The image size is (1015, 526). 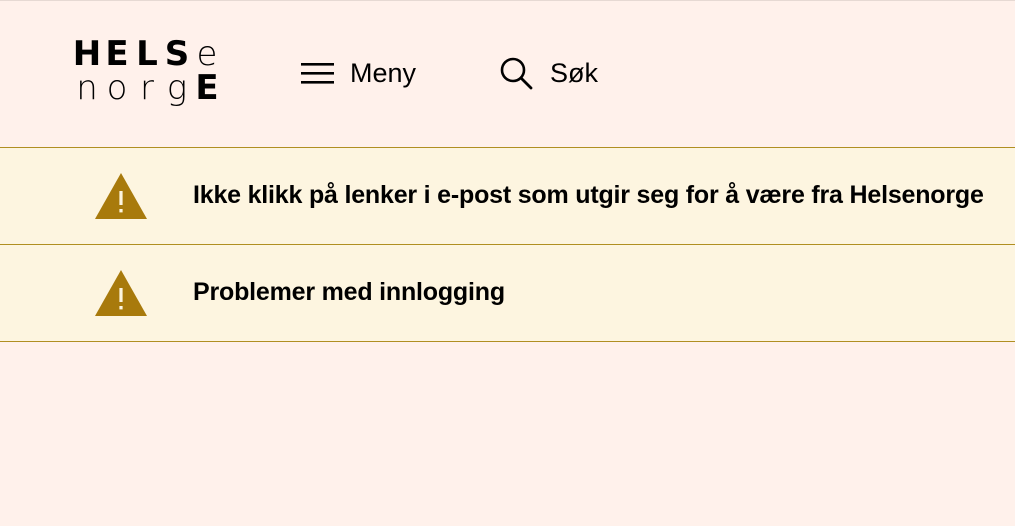 I want to click on logo-letter: L, so click(x=147, y=54).